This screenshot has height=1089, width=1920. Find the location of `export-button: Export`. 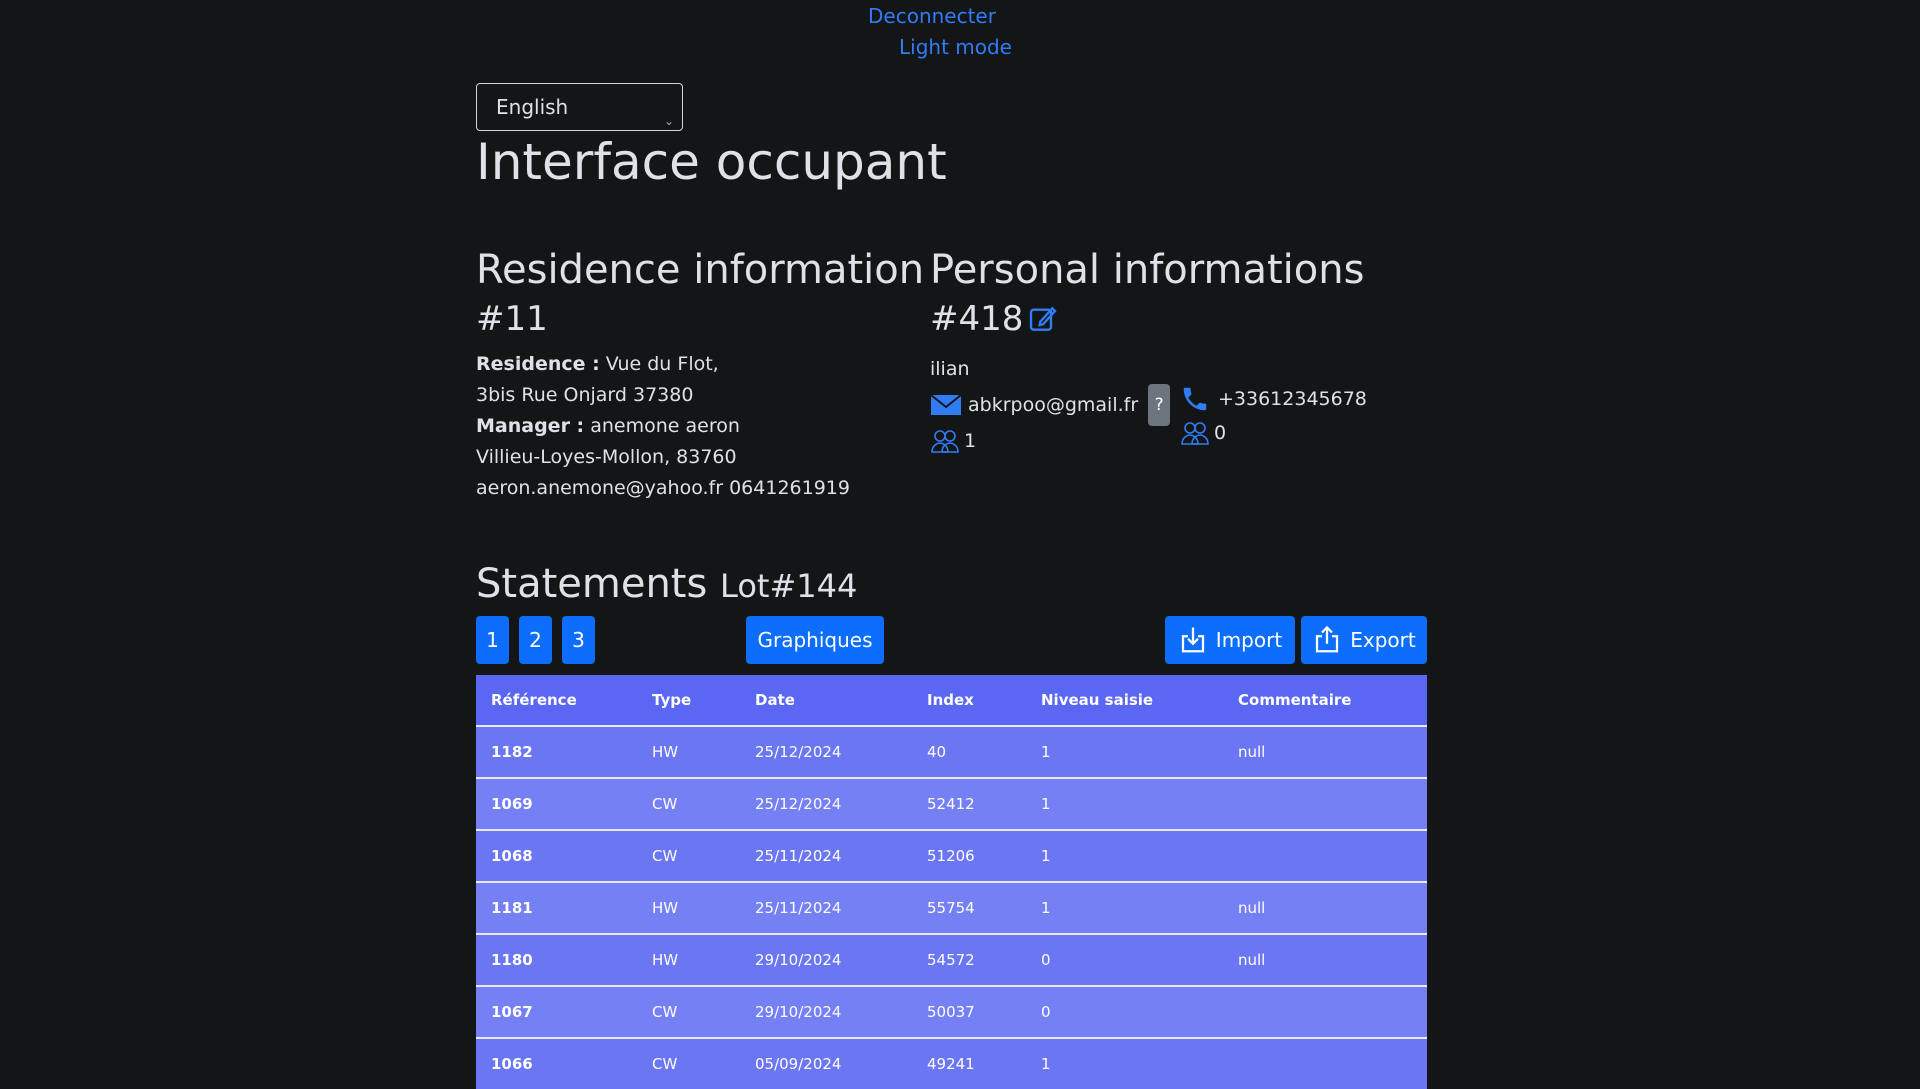

export-button: Export is located at coordinates (1364, 640).